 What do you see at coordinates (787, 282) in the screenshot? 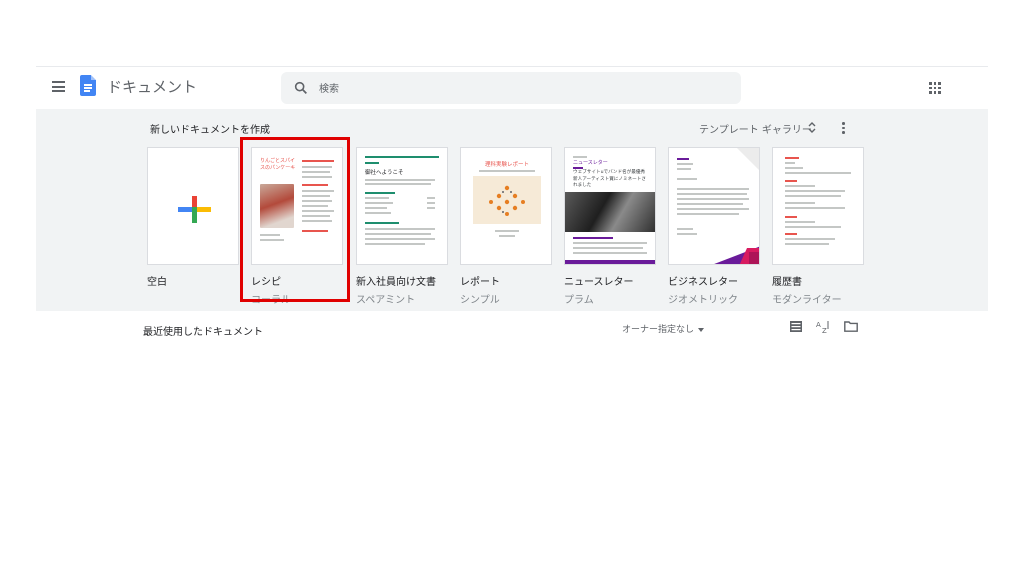
I see `template-name: 履歴書` at bounding box center [787, 282].